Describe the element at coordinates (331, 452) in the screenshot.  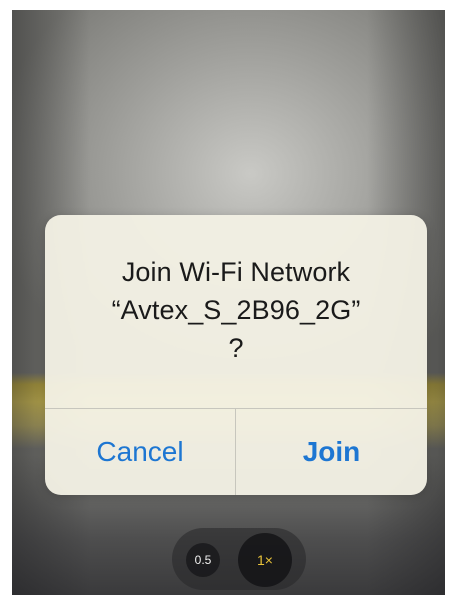
I see `join-button: Join` at that location.